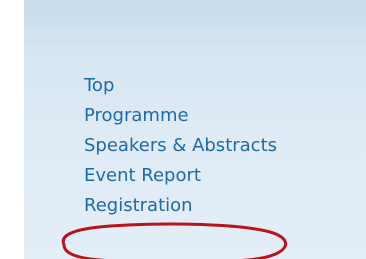  I want to click on nav-item-speakers-abstracts: Speakers & Abstracts, so click(180, 146).